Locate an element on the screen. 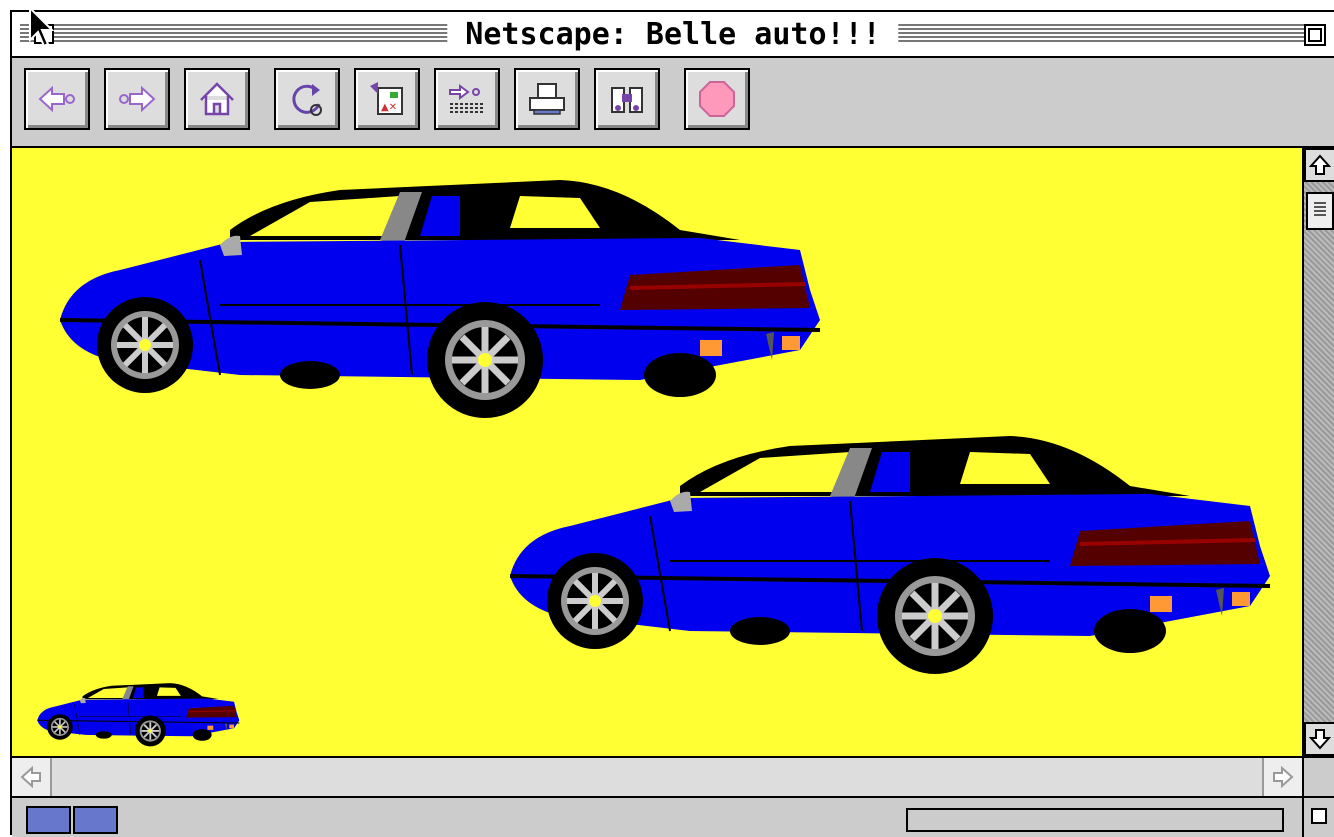 The width and height of the screenshot is (1334, 837). down-arrow-icon is located at coordinates (1320, 739).